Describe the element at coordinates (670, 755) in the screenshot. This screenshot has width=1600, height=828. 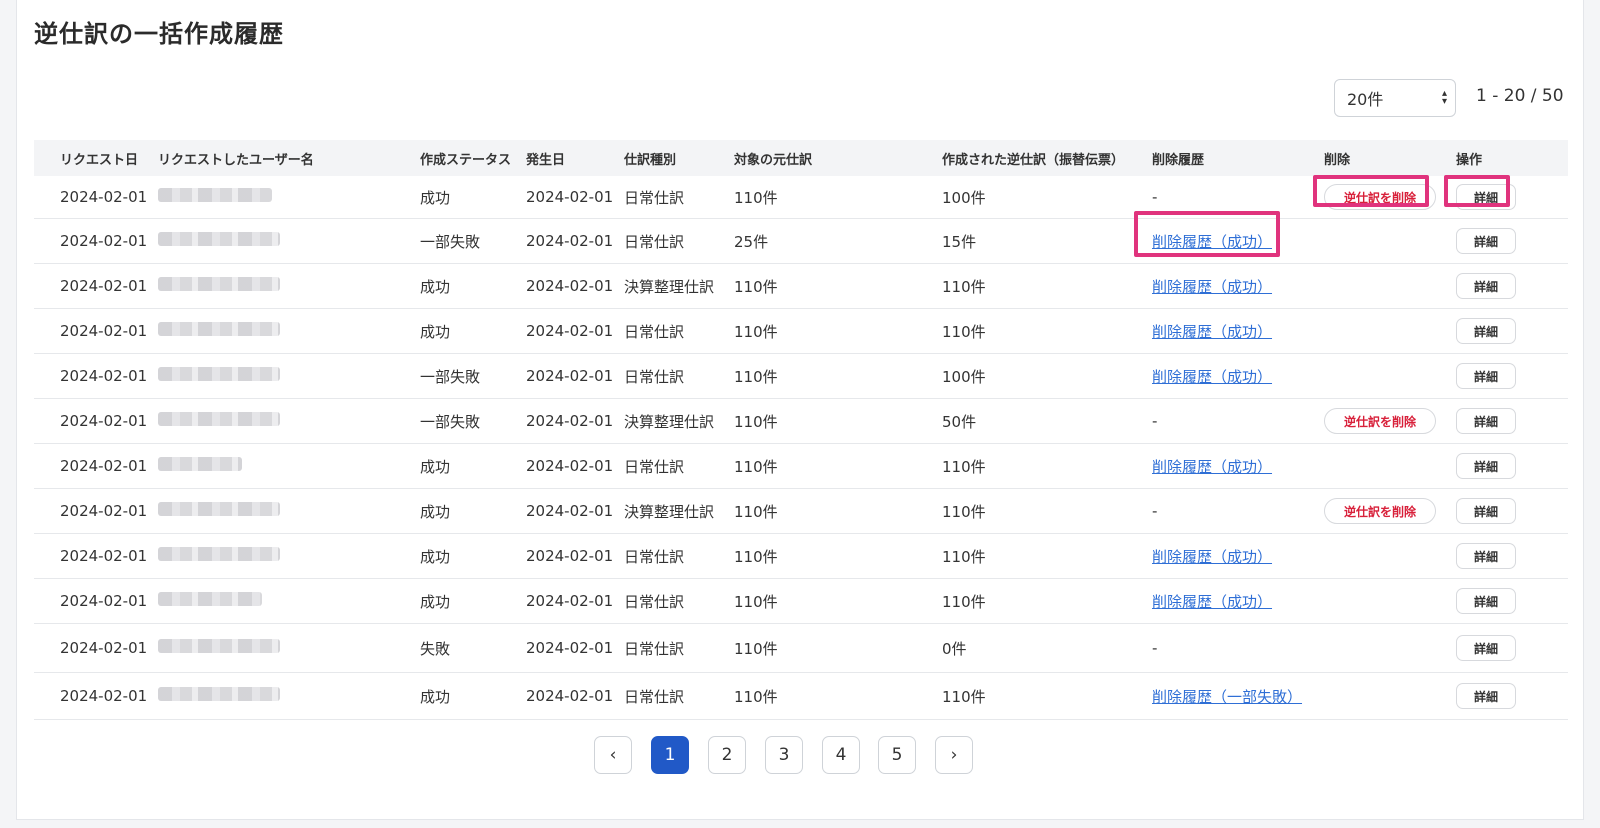
I see `page-button-1: 1` at that location.